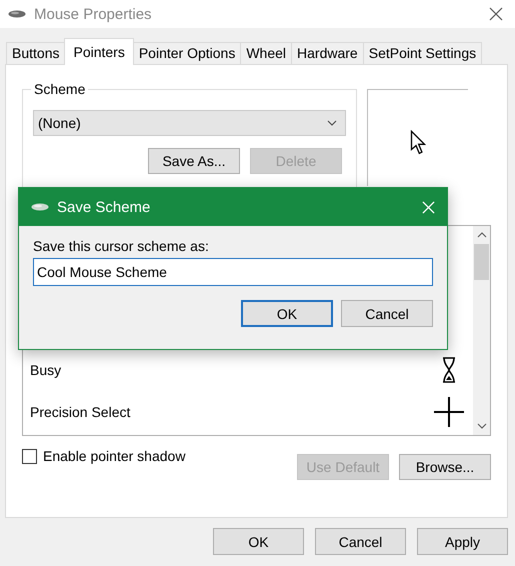 This screenshot has height=566, width=515. Describe the element at coordinates (189, 123) in the screenshot. I see `scheme-dropdown: (None)` at that location.